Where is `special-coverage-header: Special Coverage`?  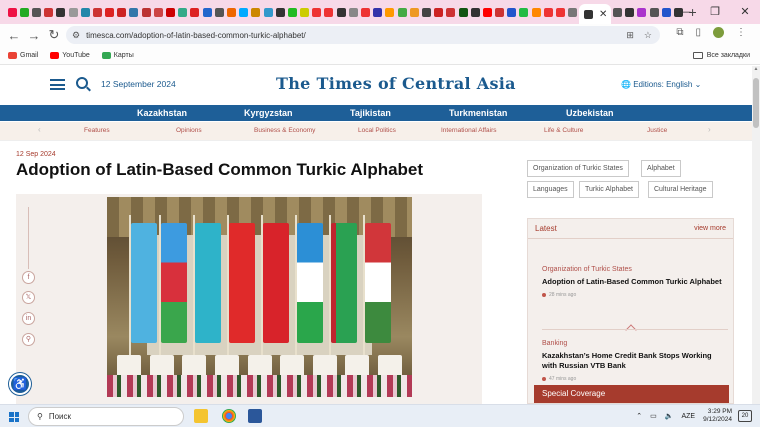
special-coverage-header: Special Coverage is located at coordinates (631, 394).